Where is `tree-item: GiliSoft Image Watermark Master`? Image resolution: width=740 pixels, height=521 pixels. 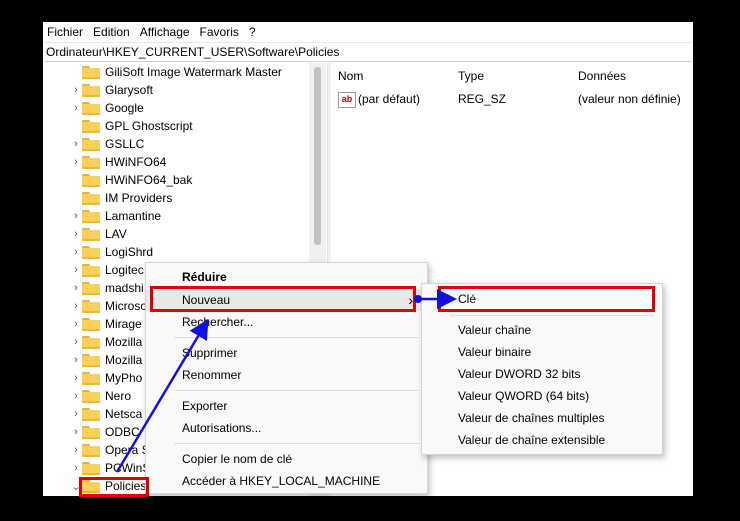
tree-item: GiliSoft Image Watermark Master is located at coordinates (176, 72).